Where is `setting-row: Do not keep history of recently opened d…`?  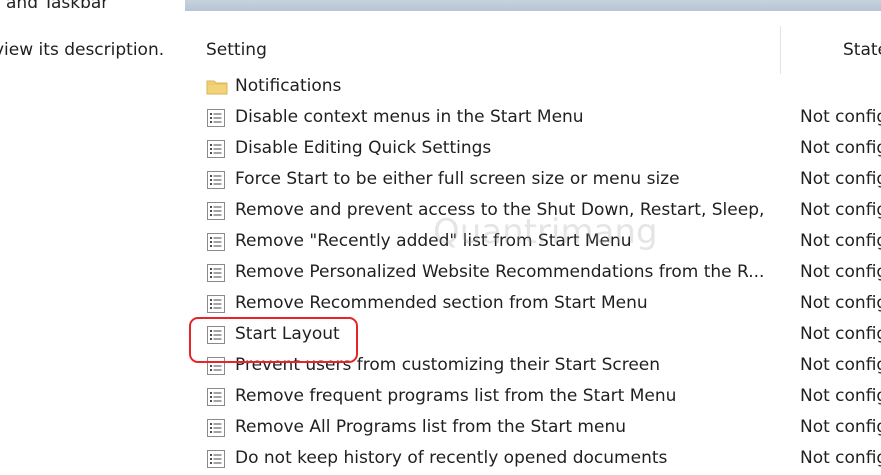 setting-row: Do not keep history of recently opened d… is located at coordinates (440, 459).